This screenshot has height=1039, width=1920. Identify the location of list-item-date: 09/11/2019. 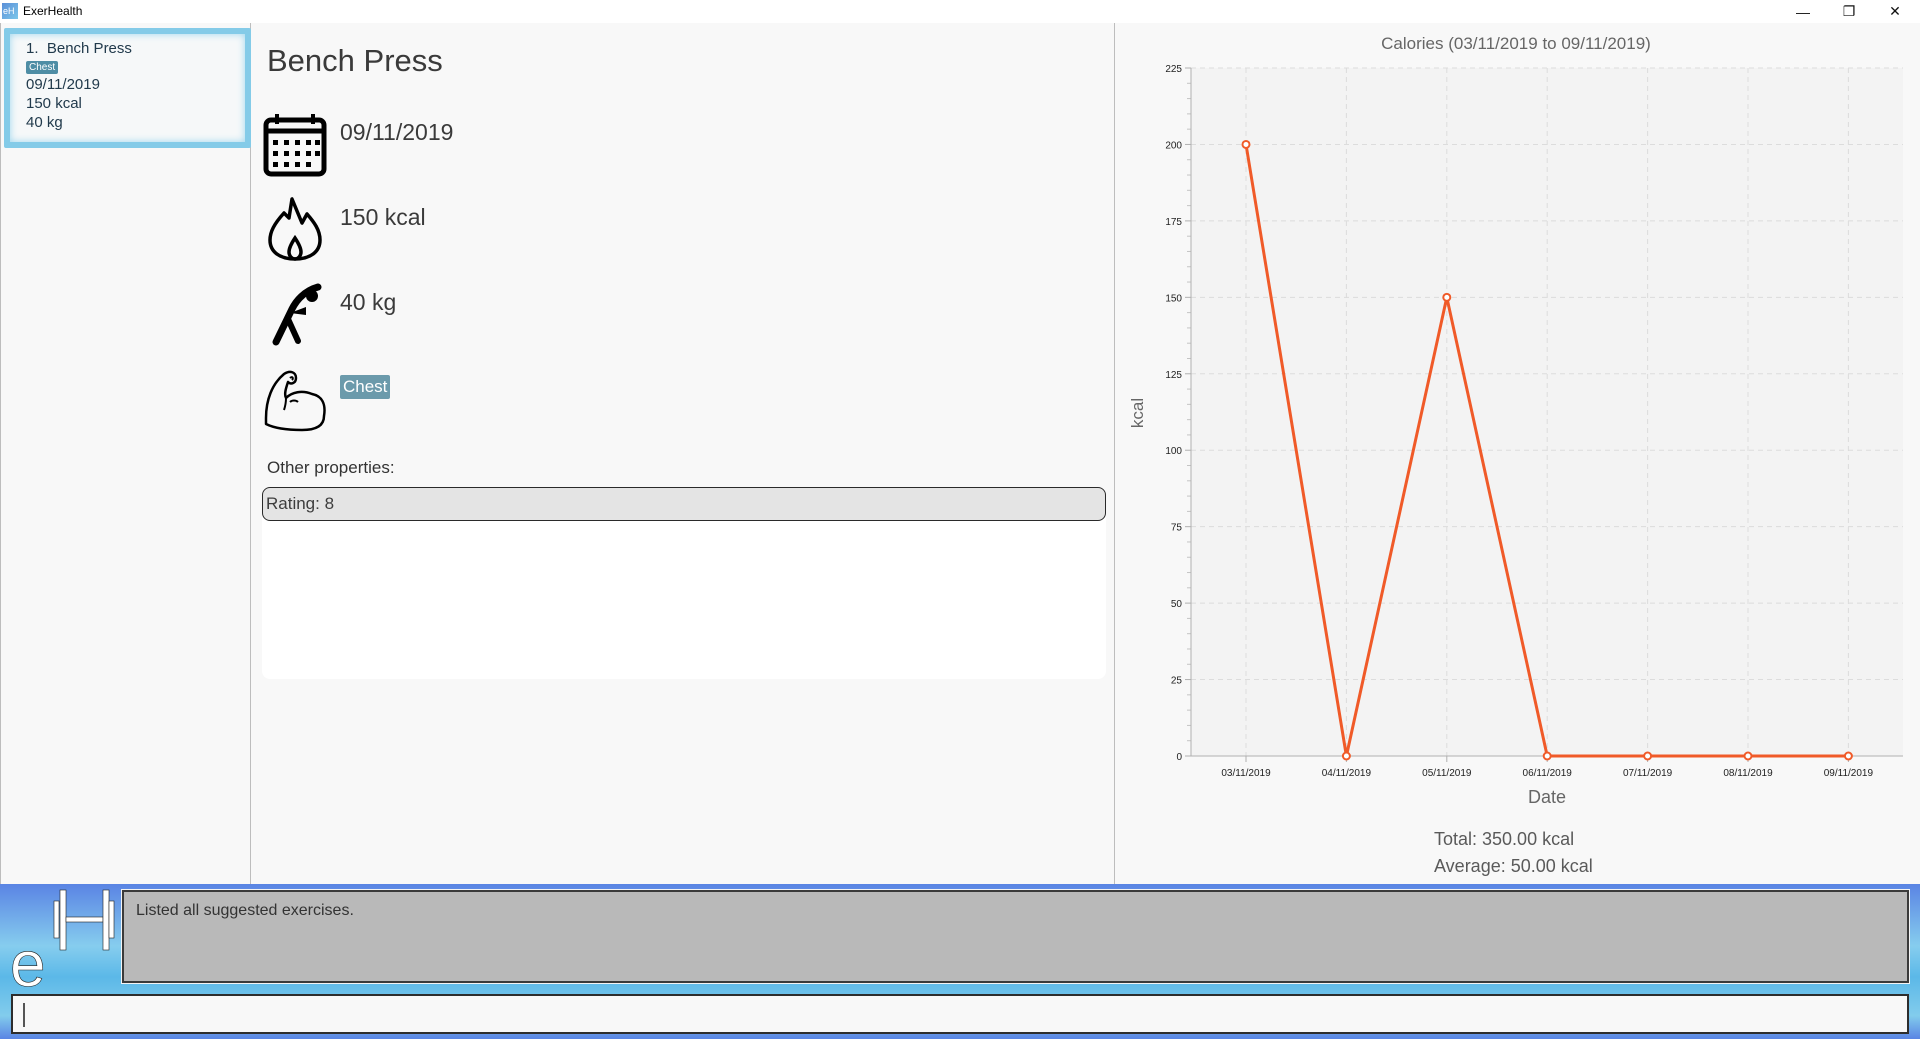
(63, 84).